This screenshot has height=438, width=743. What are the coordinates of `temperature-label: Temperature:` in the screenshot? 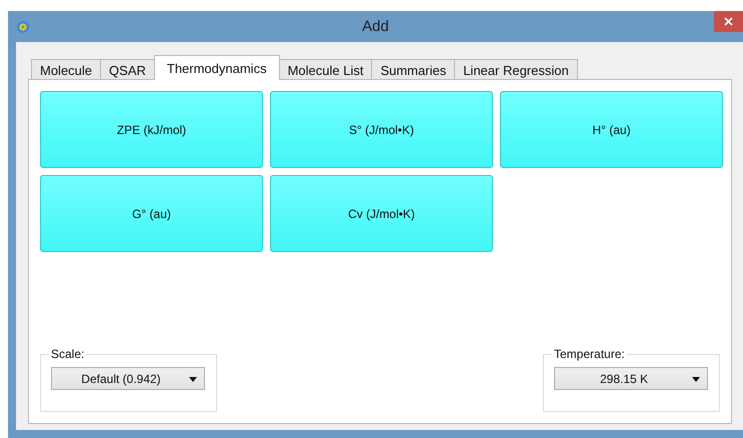 It's located at (589, 354).